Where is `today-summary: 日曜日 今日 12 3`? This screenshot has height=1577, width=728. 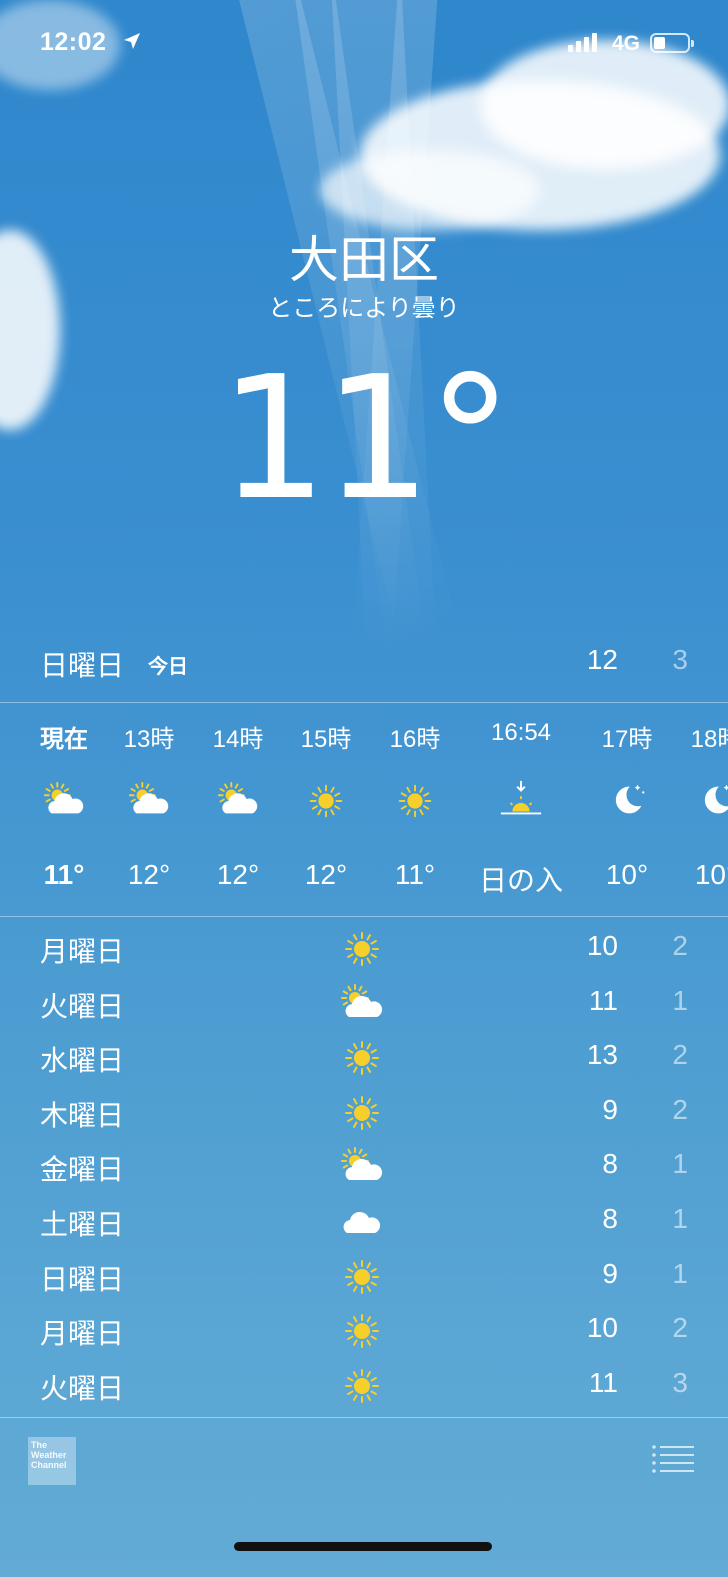 today-summary: 日曜日 今日 12 3 is located at coordinates (364, 671).